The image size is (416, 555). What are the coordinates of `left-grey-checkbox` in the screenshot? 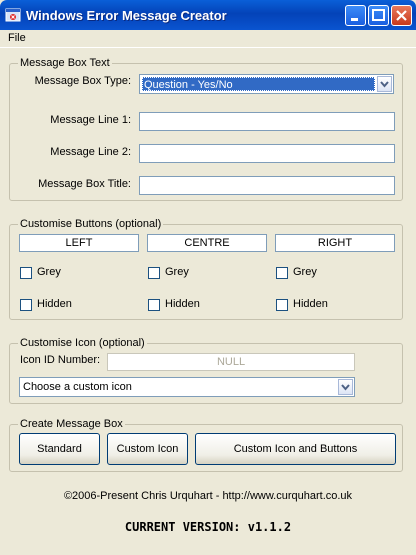 It's located at (26, 273).